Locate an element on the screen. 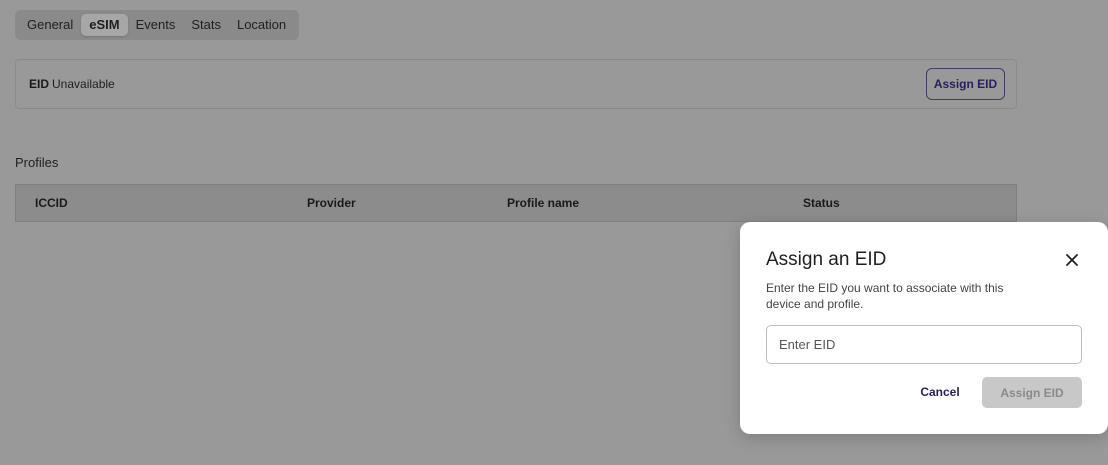  cancel-button: Cancel is located at coordinates (940, 392).